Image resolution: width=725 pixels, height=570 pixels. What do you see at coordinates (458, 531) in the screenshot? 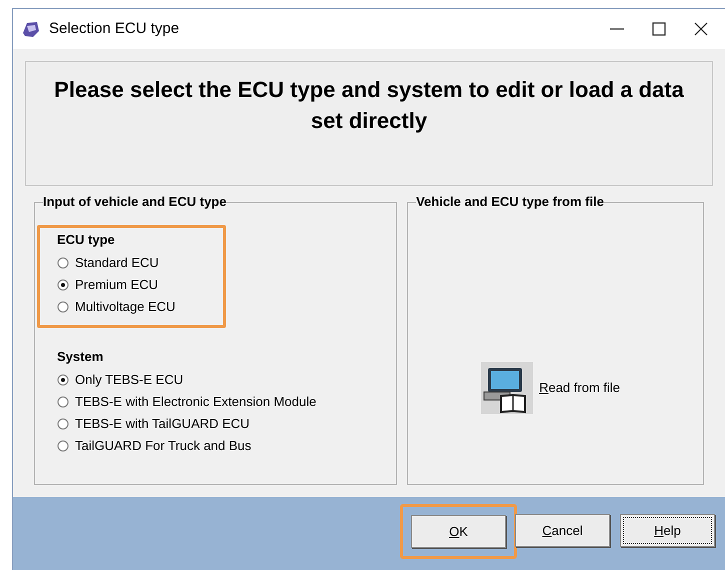
I see `dialog-button: OK` at bounding box center [458, 531].